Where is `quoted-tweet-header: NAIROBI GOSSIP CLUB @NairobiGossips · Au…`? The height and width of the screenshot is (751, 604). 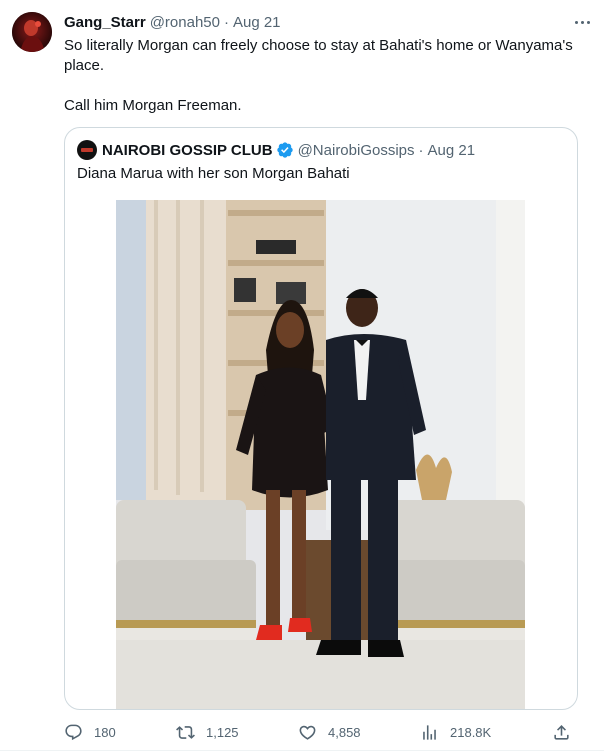
quoted-tweet-header: NAIROBI GOSSIP CLUB @NairobiGossips · Au… is located at coordinates (276, 150).